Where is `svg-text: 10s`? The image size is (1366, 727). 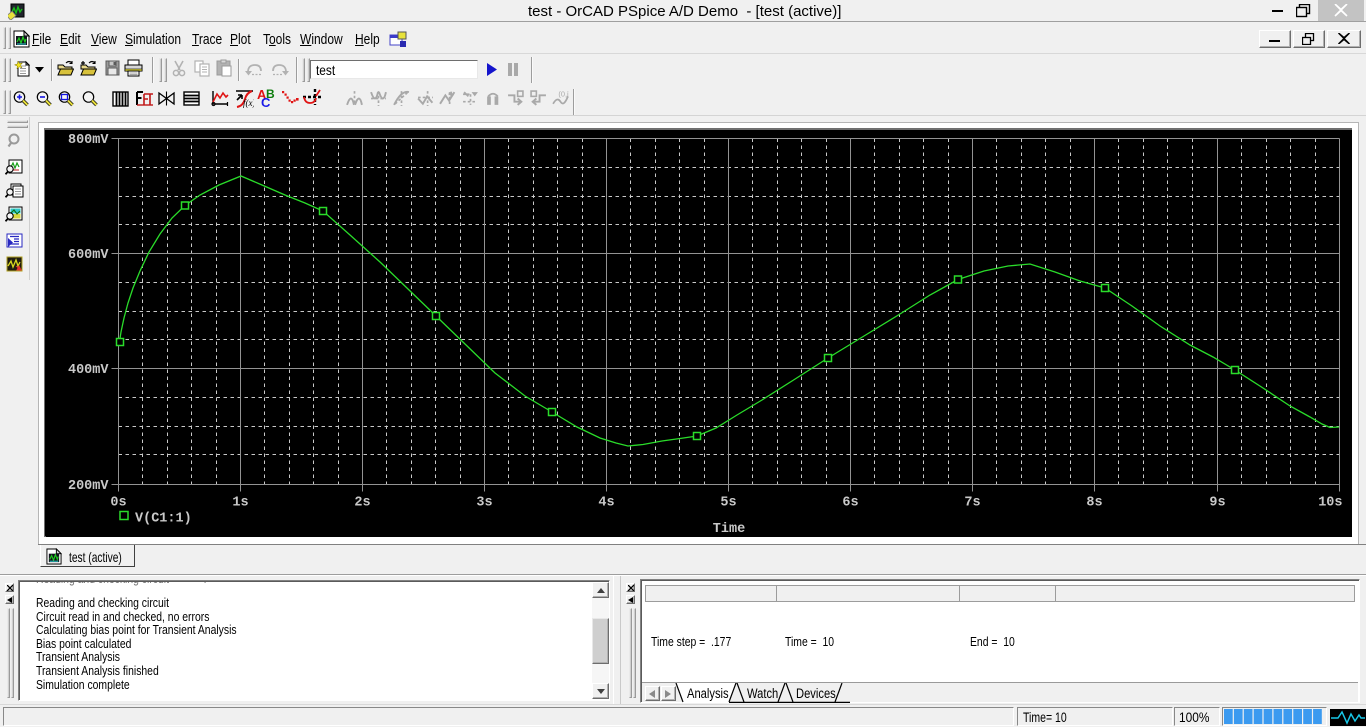 svg-text: 10s is located at coordinates (1330, 503).